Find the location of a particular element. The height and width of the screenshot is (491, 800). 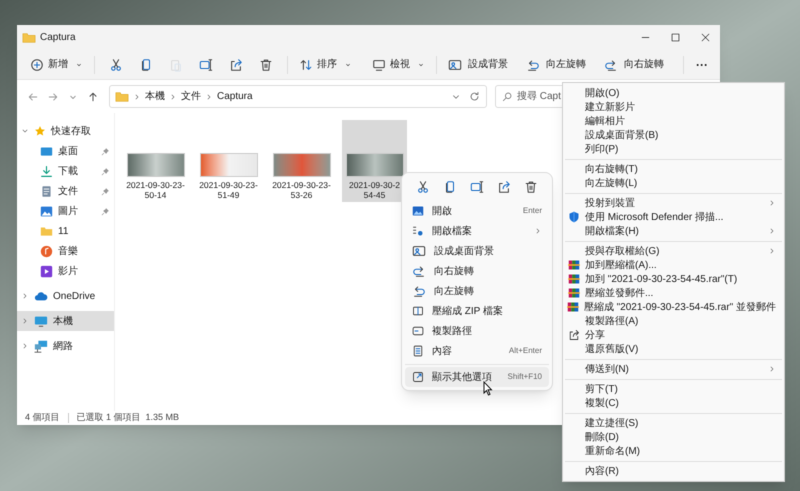

desktop-icon is located at coordinates (46, 151).